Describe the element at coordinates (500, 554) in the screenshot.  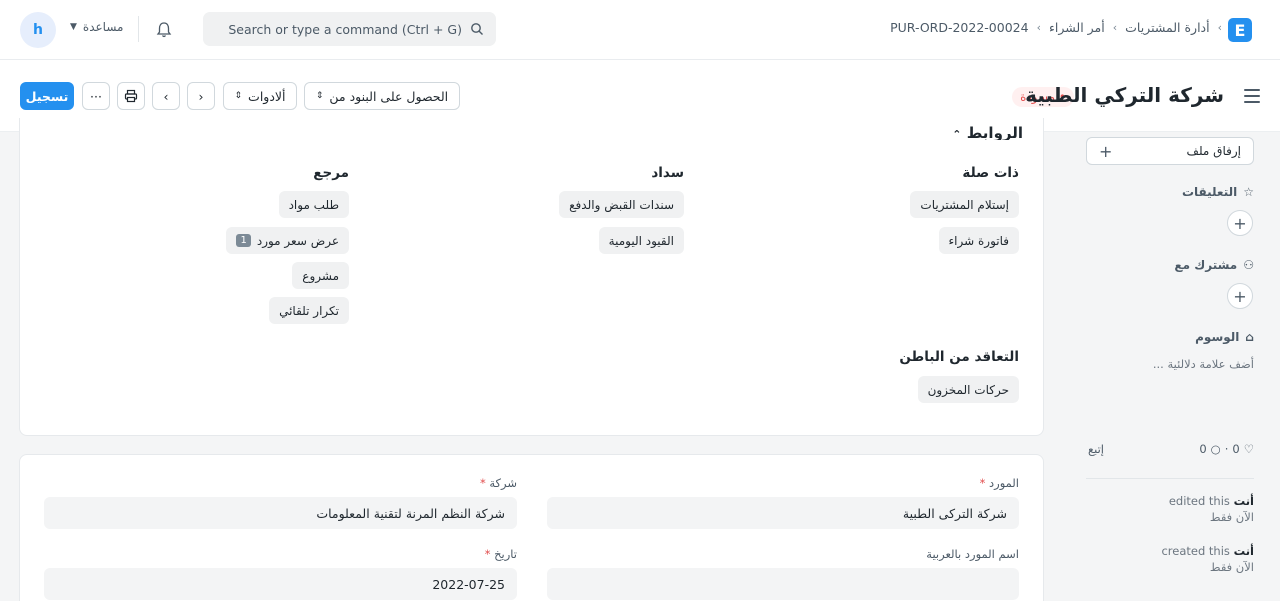
I see `date-label: تاريخ *` at that location.